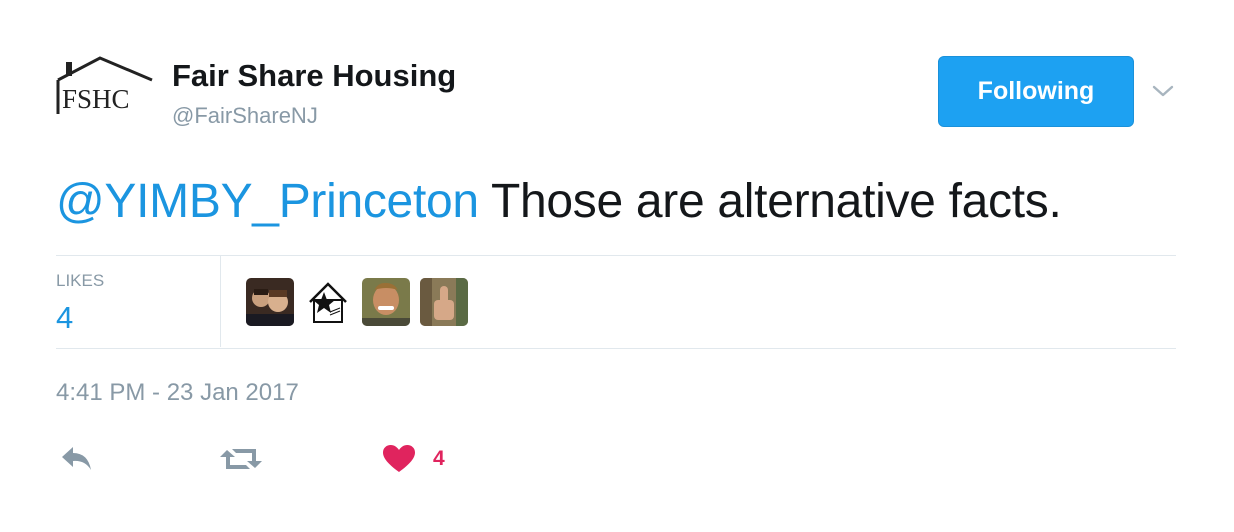  Describe the element at coordinates (96, 99) in the screenshot. I see `svg-text: FSHC` at that location.